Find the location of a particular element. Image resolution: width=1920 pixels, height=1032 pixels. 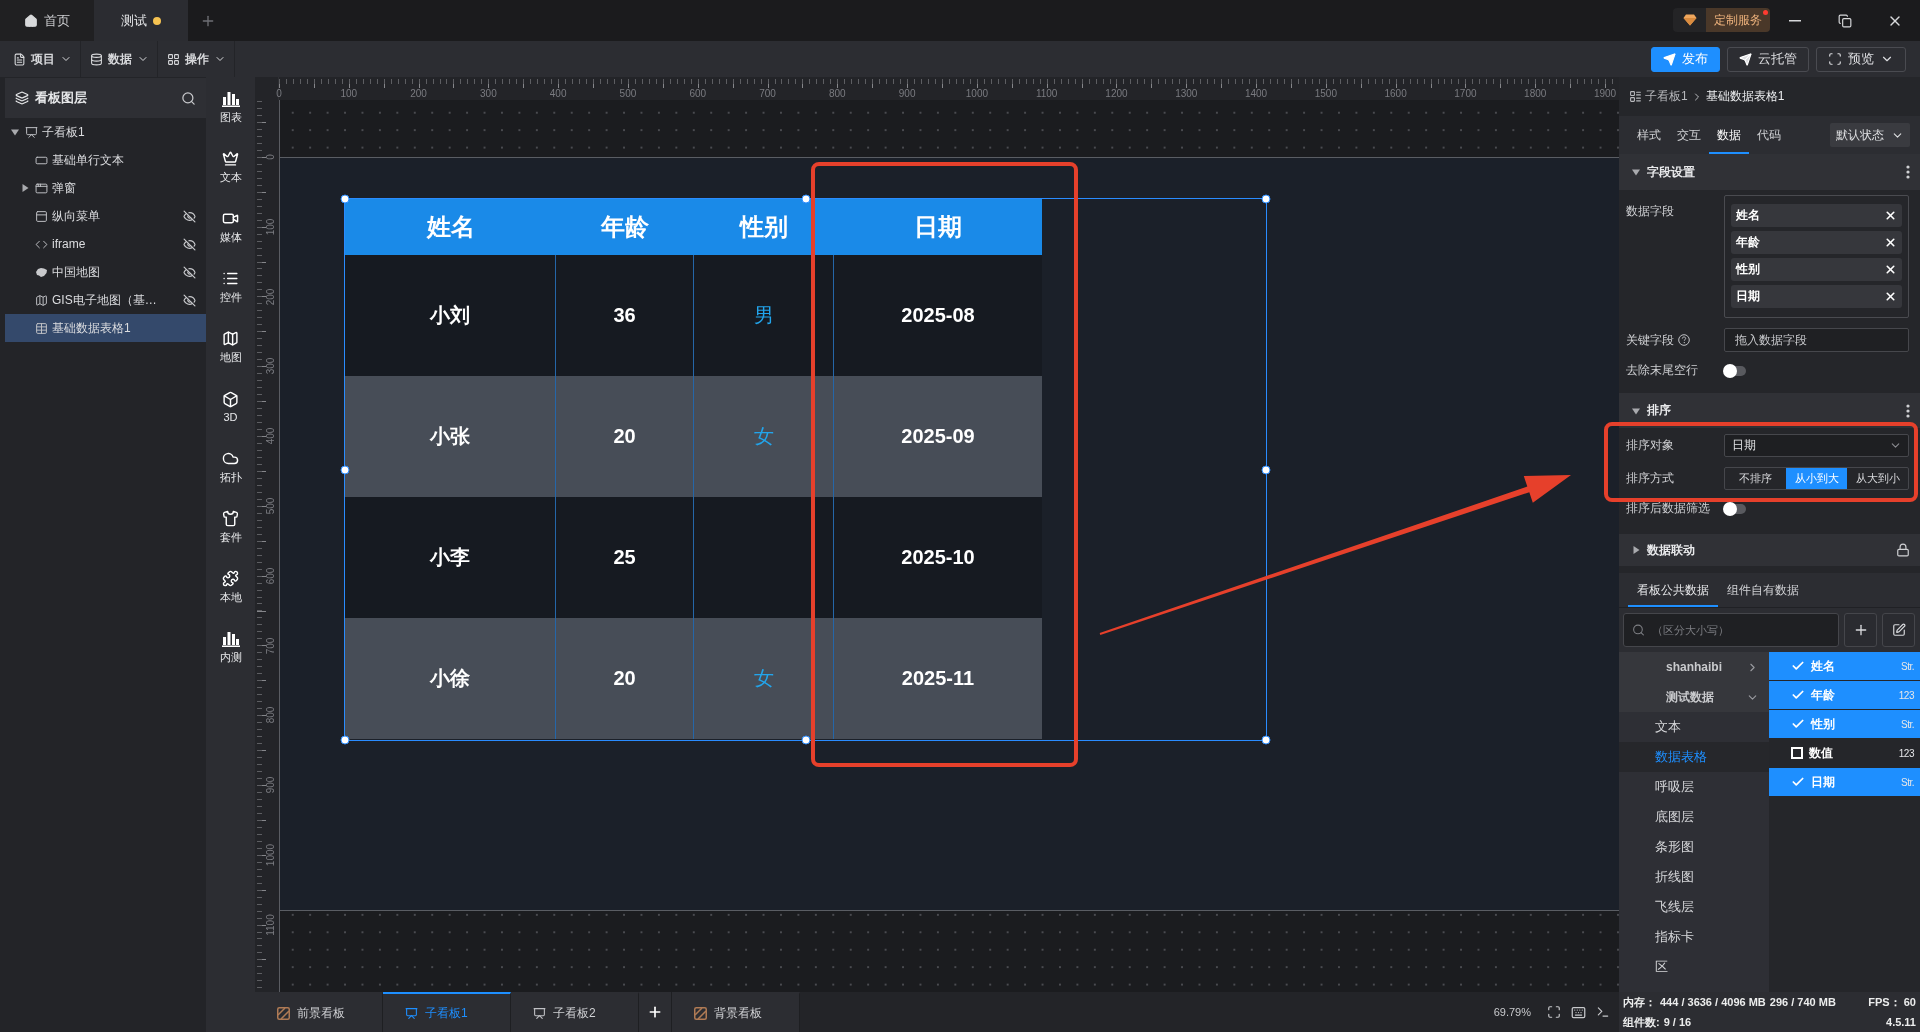

sort-target-select: 日期 is located at coordinates (1816, 445).